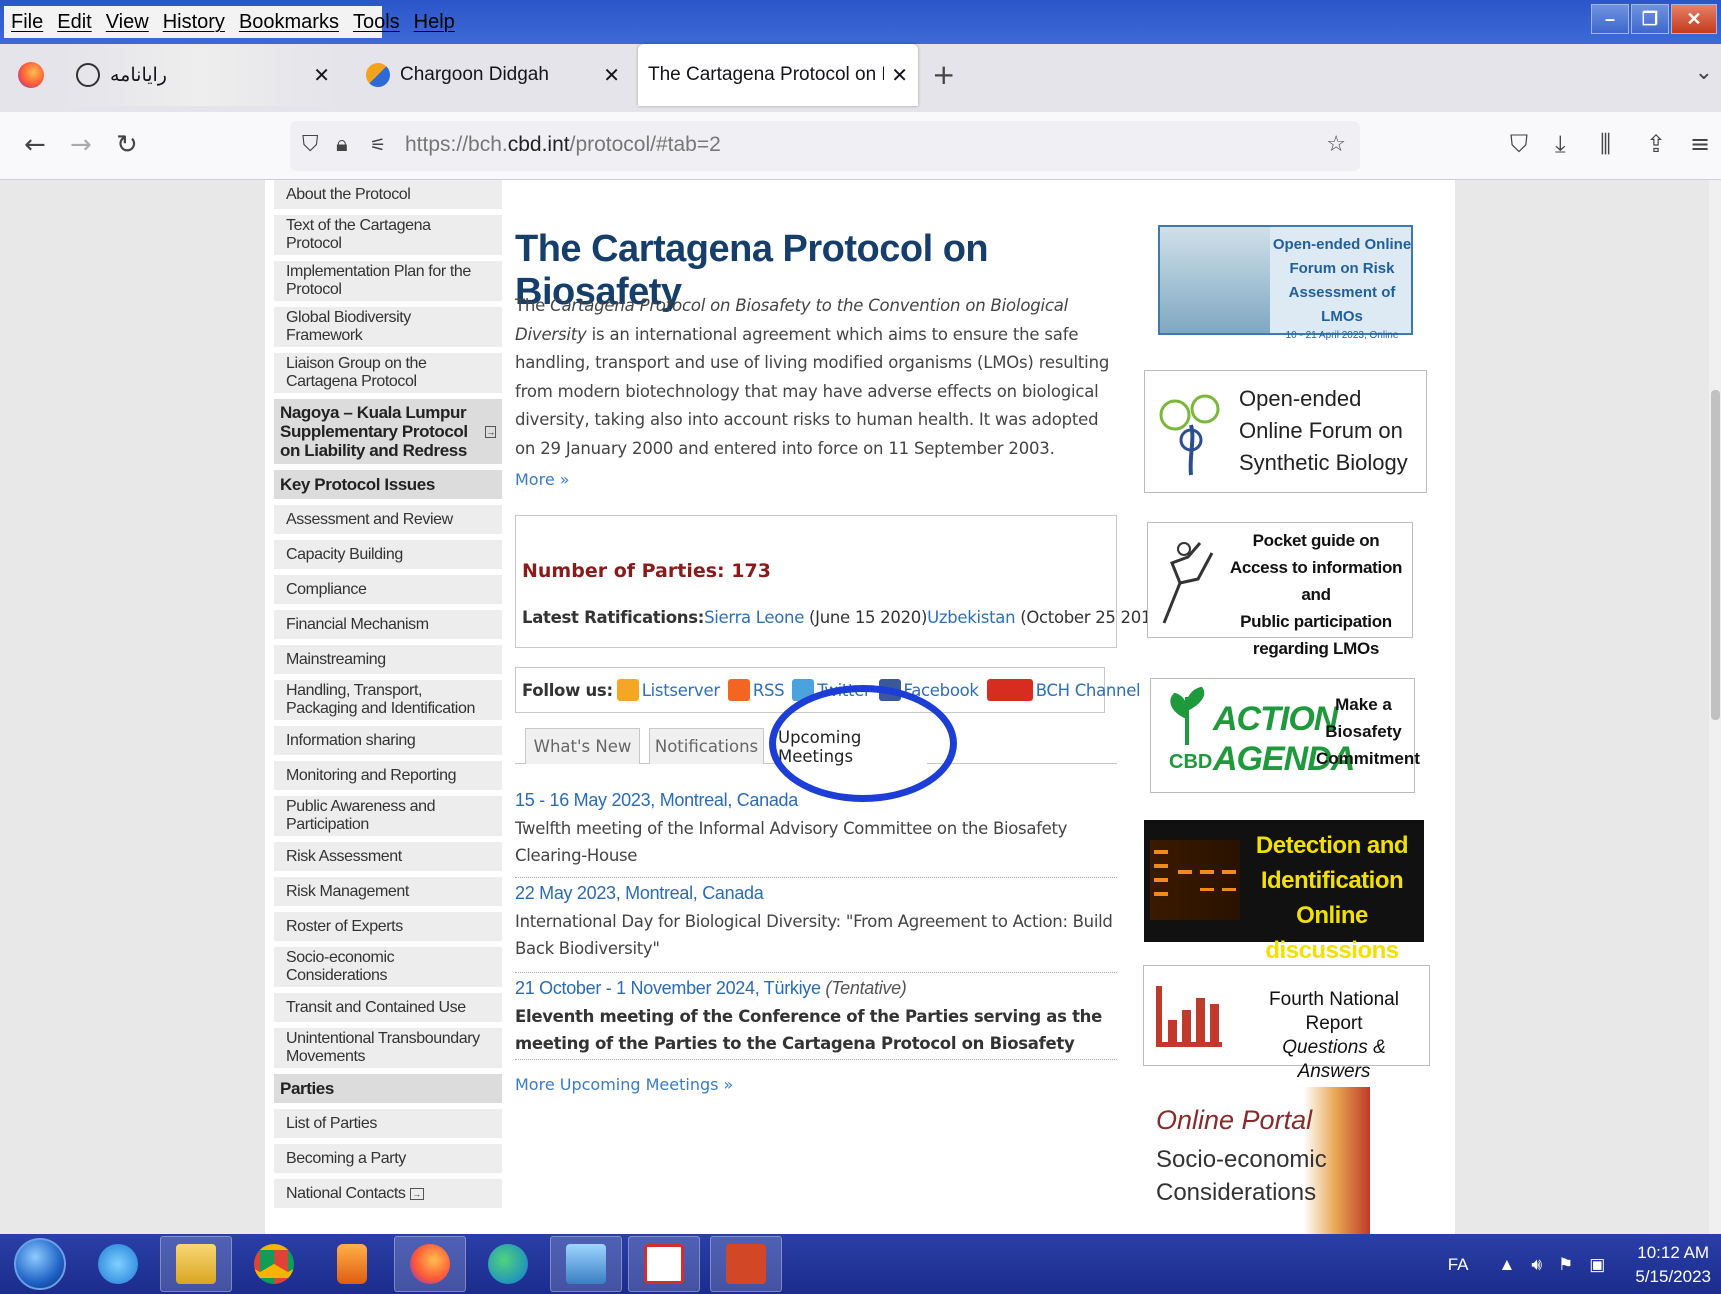  What do you see at coordinates (1673, 1265) in the screenshot?
I see `clock: 10:12 AM 5/15/2023` at bounding box center [1673, 1265].